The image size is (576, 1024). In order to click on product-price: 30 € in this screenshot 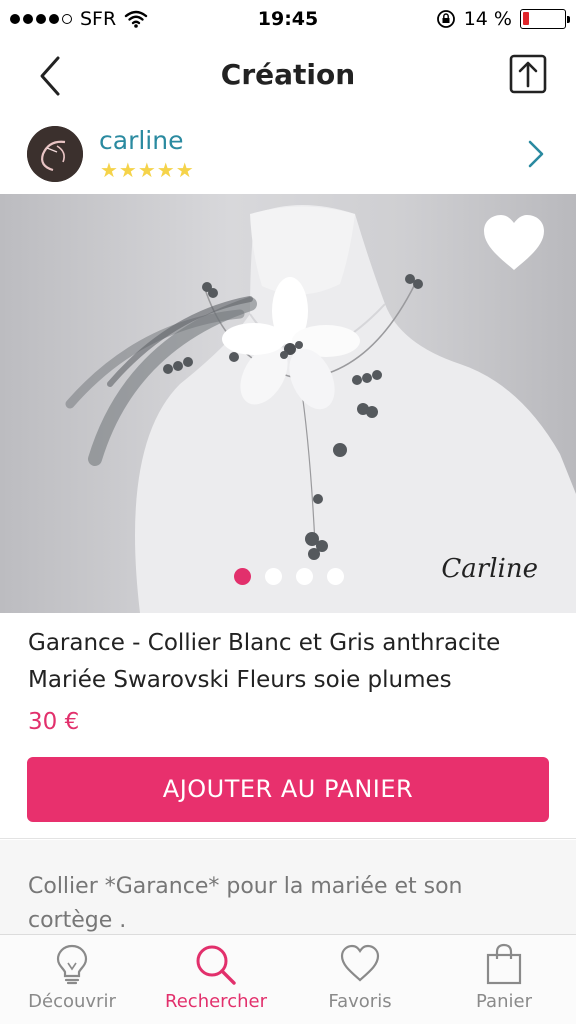, I will do `click(54, 722)`.